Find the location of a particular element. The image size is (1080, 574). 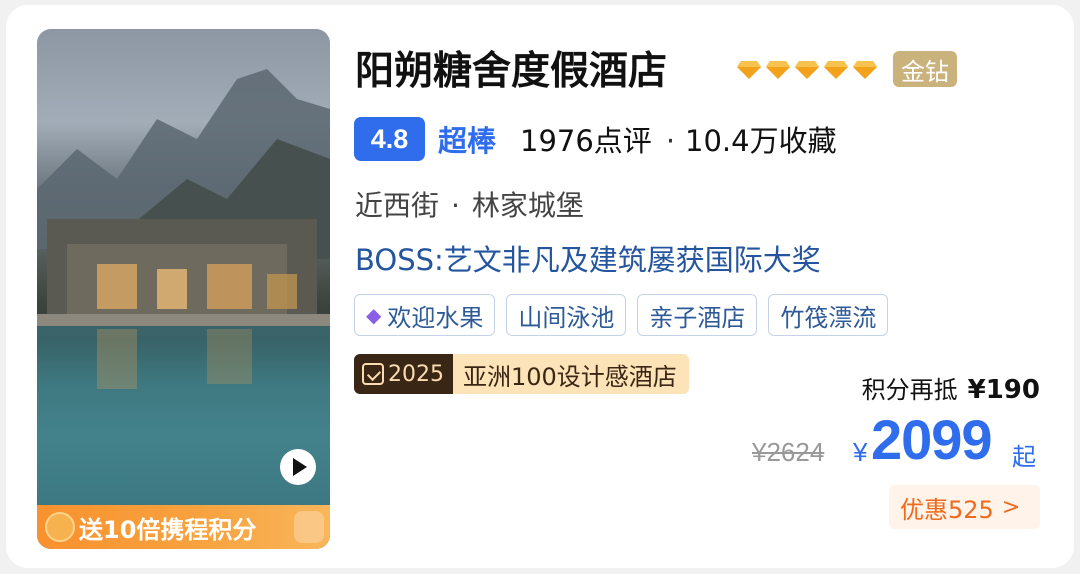

medal-icon is located at coordinates (373, 374).